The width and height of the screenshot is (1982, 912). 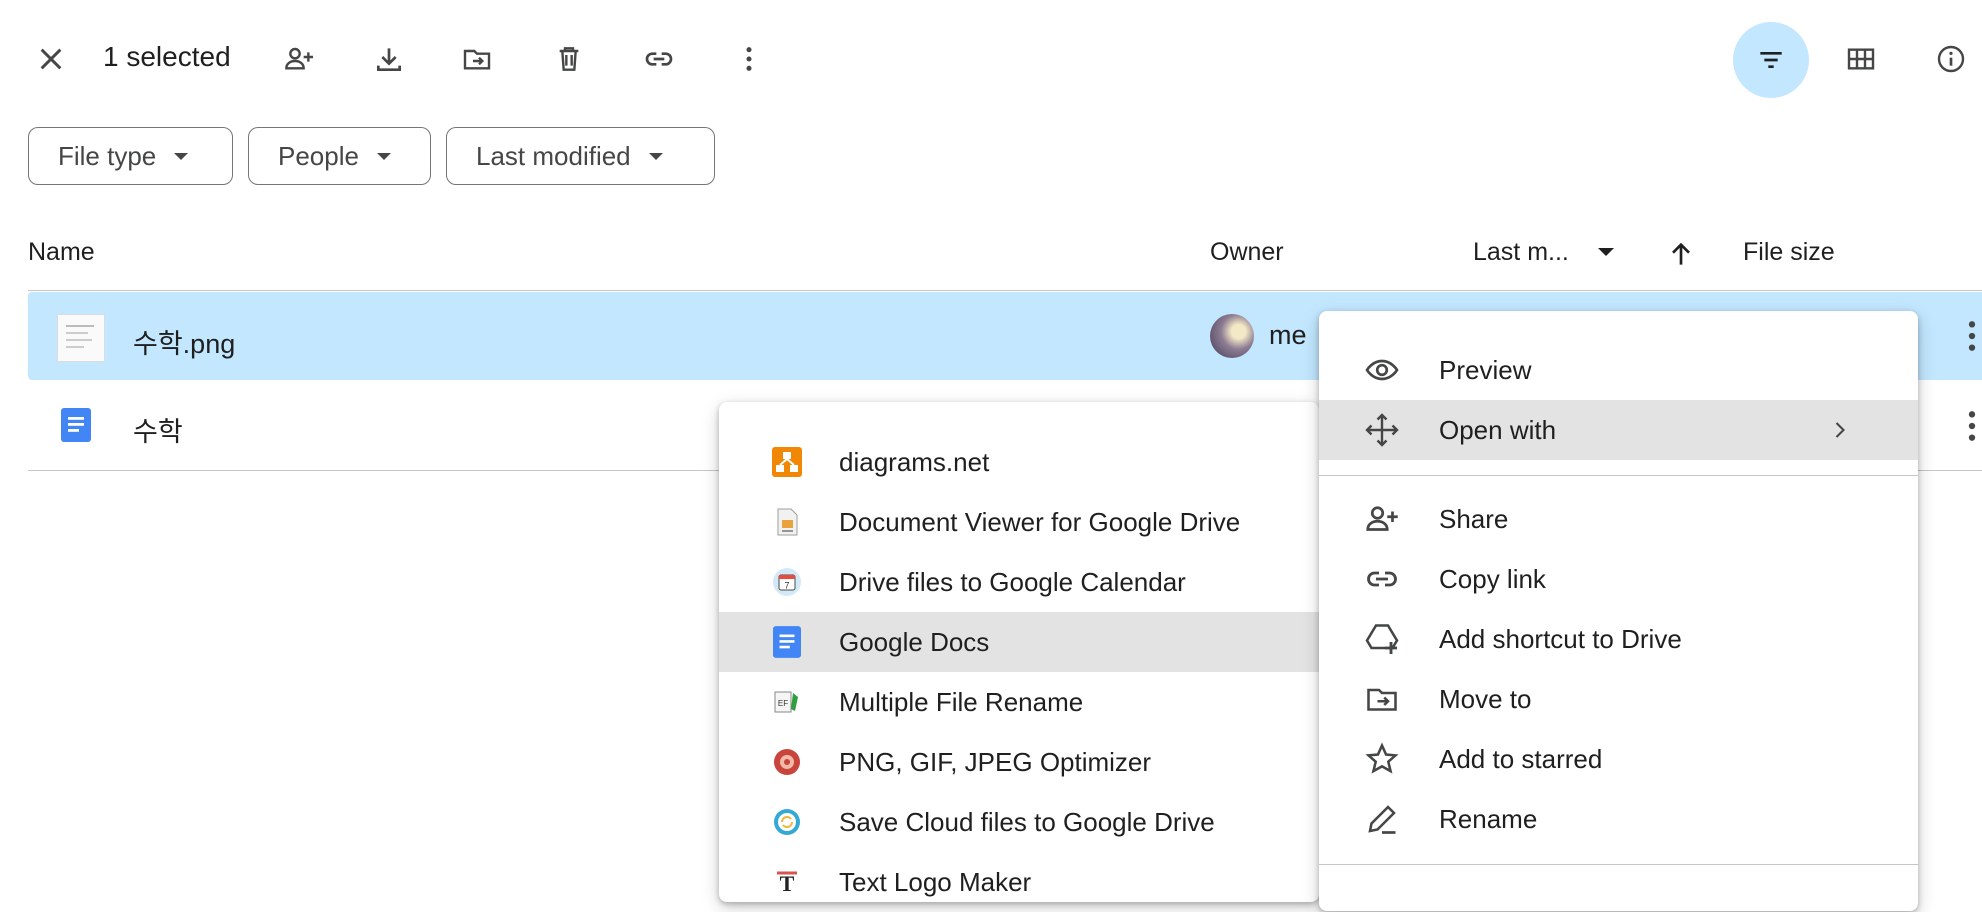 What do you see at coordinates (1474, 518) in the screenshot?
I see `menu-item-label: Share` at bounding box center [1474, 518].